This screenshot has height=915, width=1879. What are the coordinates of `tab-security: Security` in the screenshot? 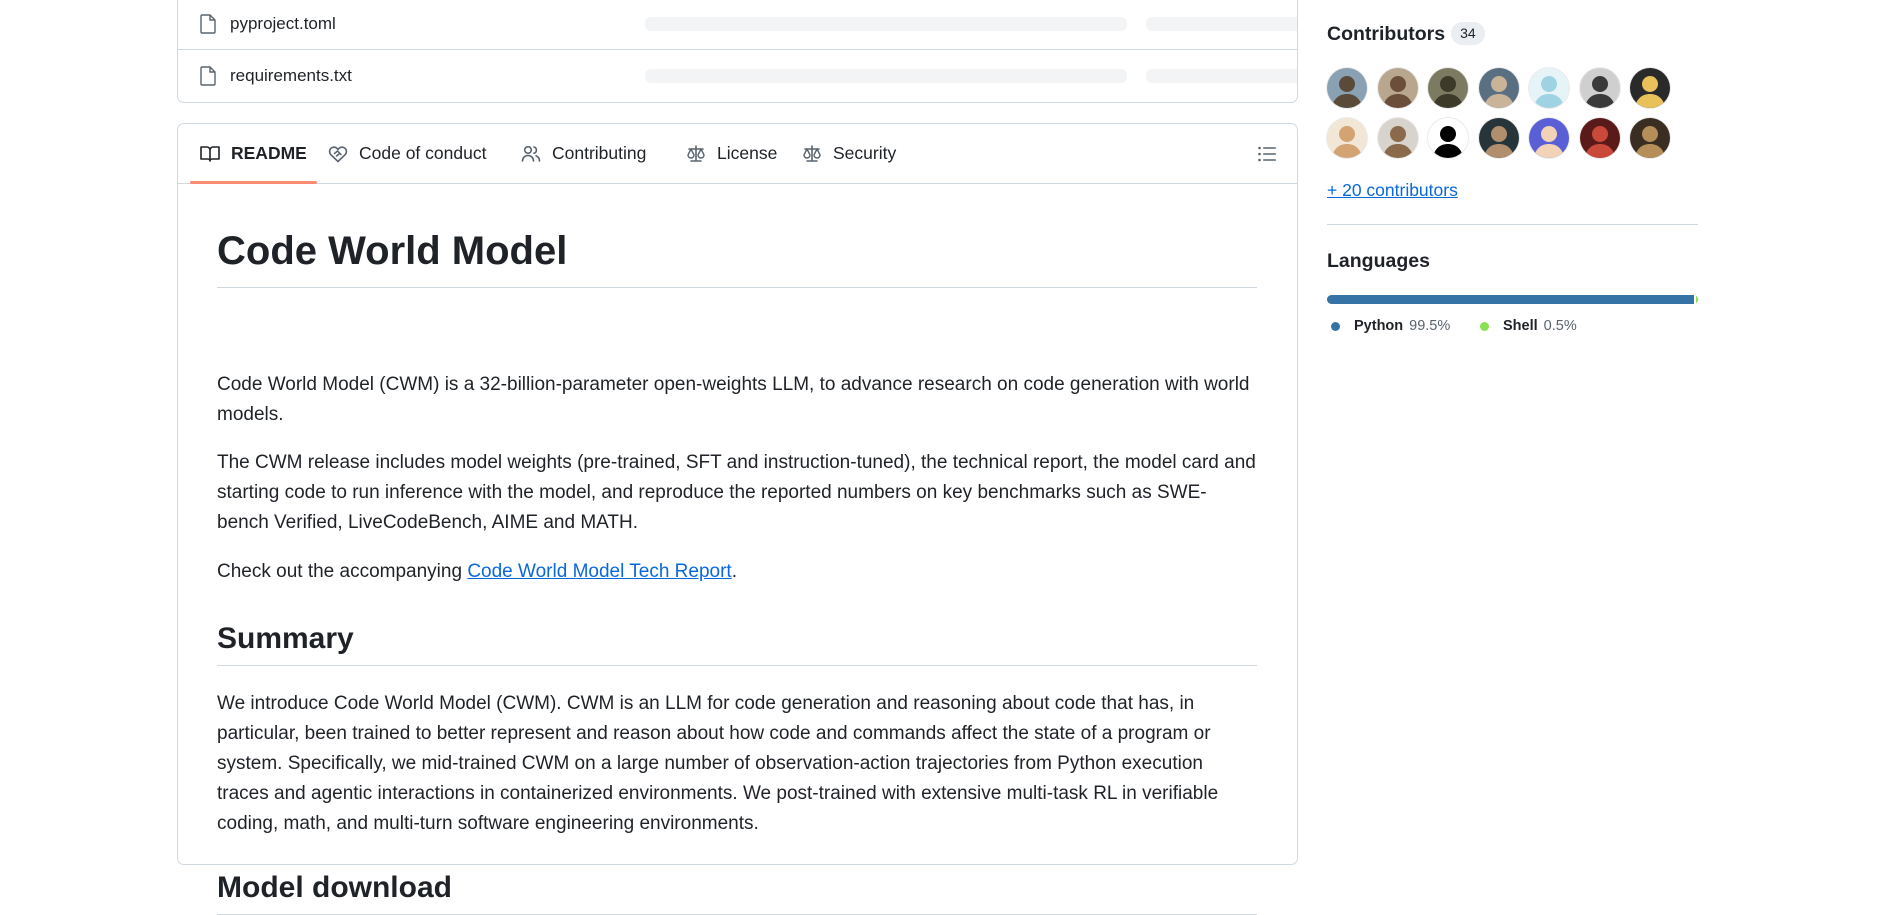 It's located at (849, 153).